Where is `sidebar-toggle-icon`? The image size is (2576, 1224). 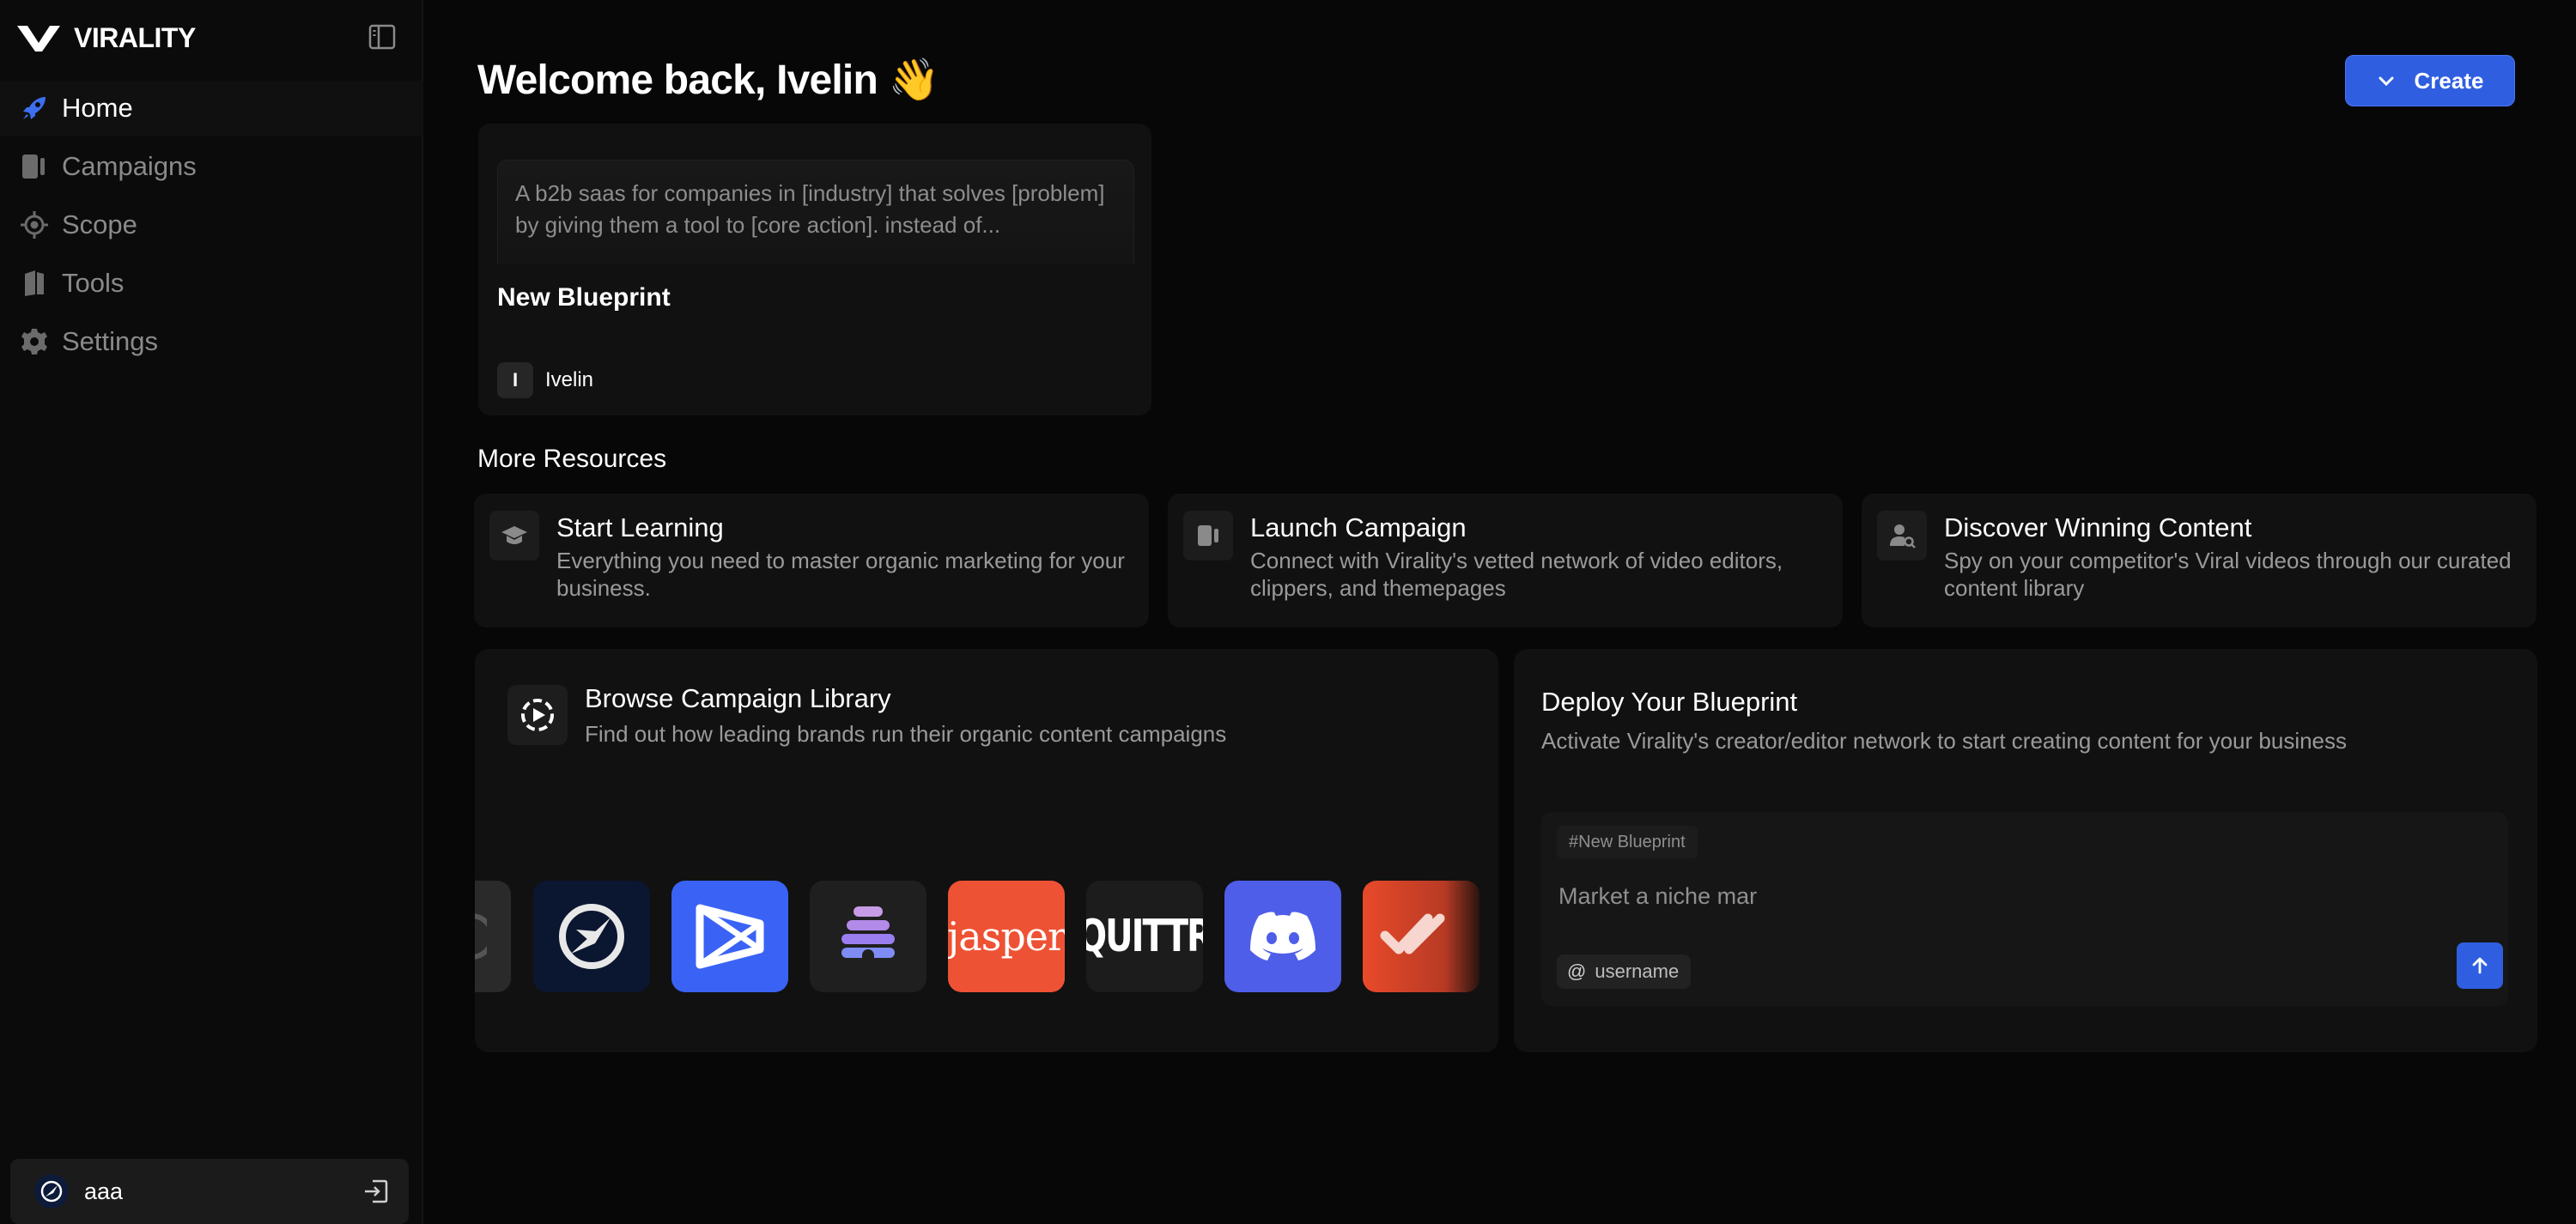 sidebar-toggle-icon is located at coordinates (382, 37).